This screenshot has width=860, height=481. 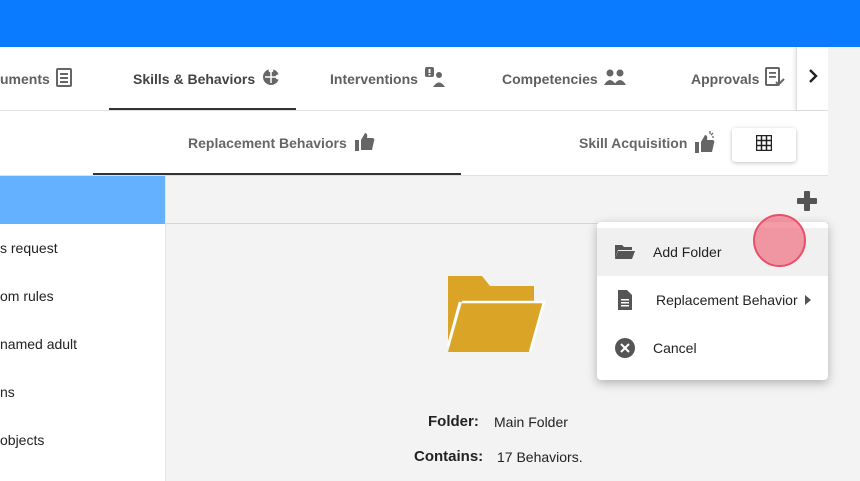 I want to click on sub-tab-bar: Replacement Behaviors Skill Acquisition, so click(x=414, y=143).